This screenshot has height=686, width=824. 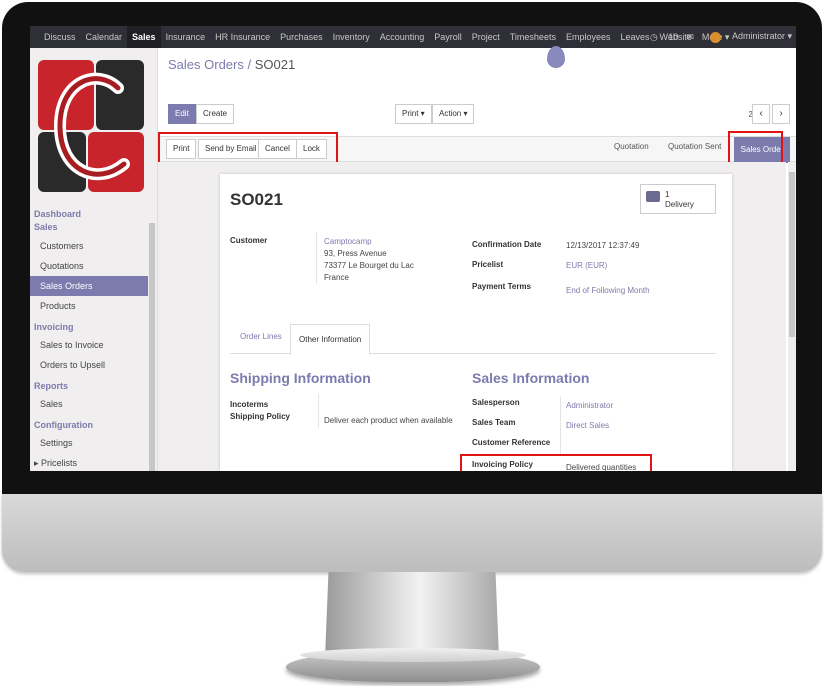 What do you see at coordinates (330, 339) in the screenshot?
I see `tab-other-information: Other Information` at bounding box center [330, 339].